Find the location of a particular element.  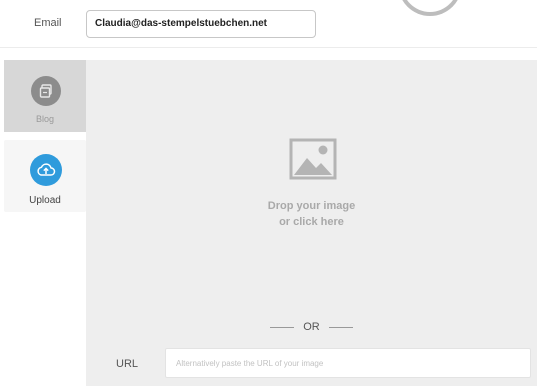

email-label: Email is located at coordinates (48, 23).